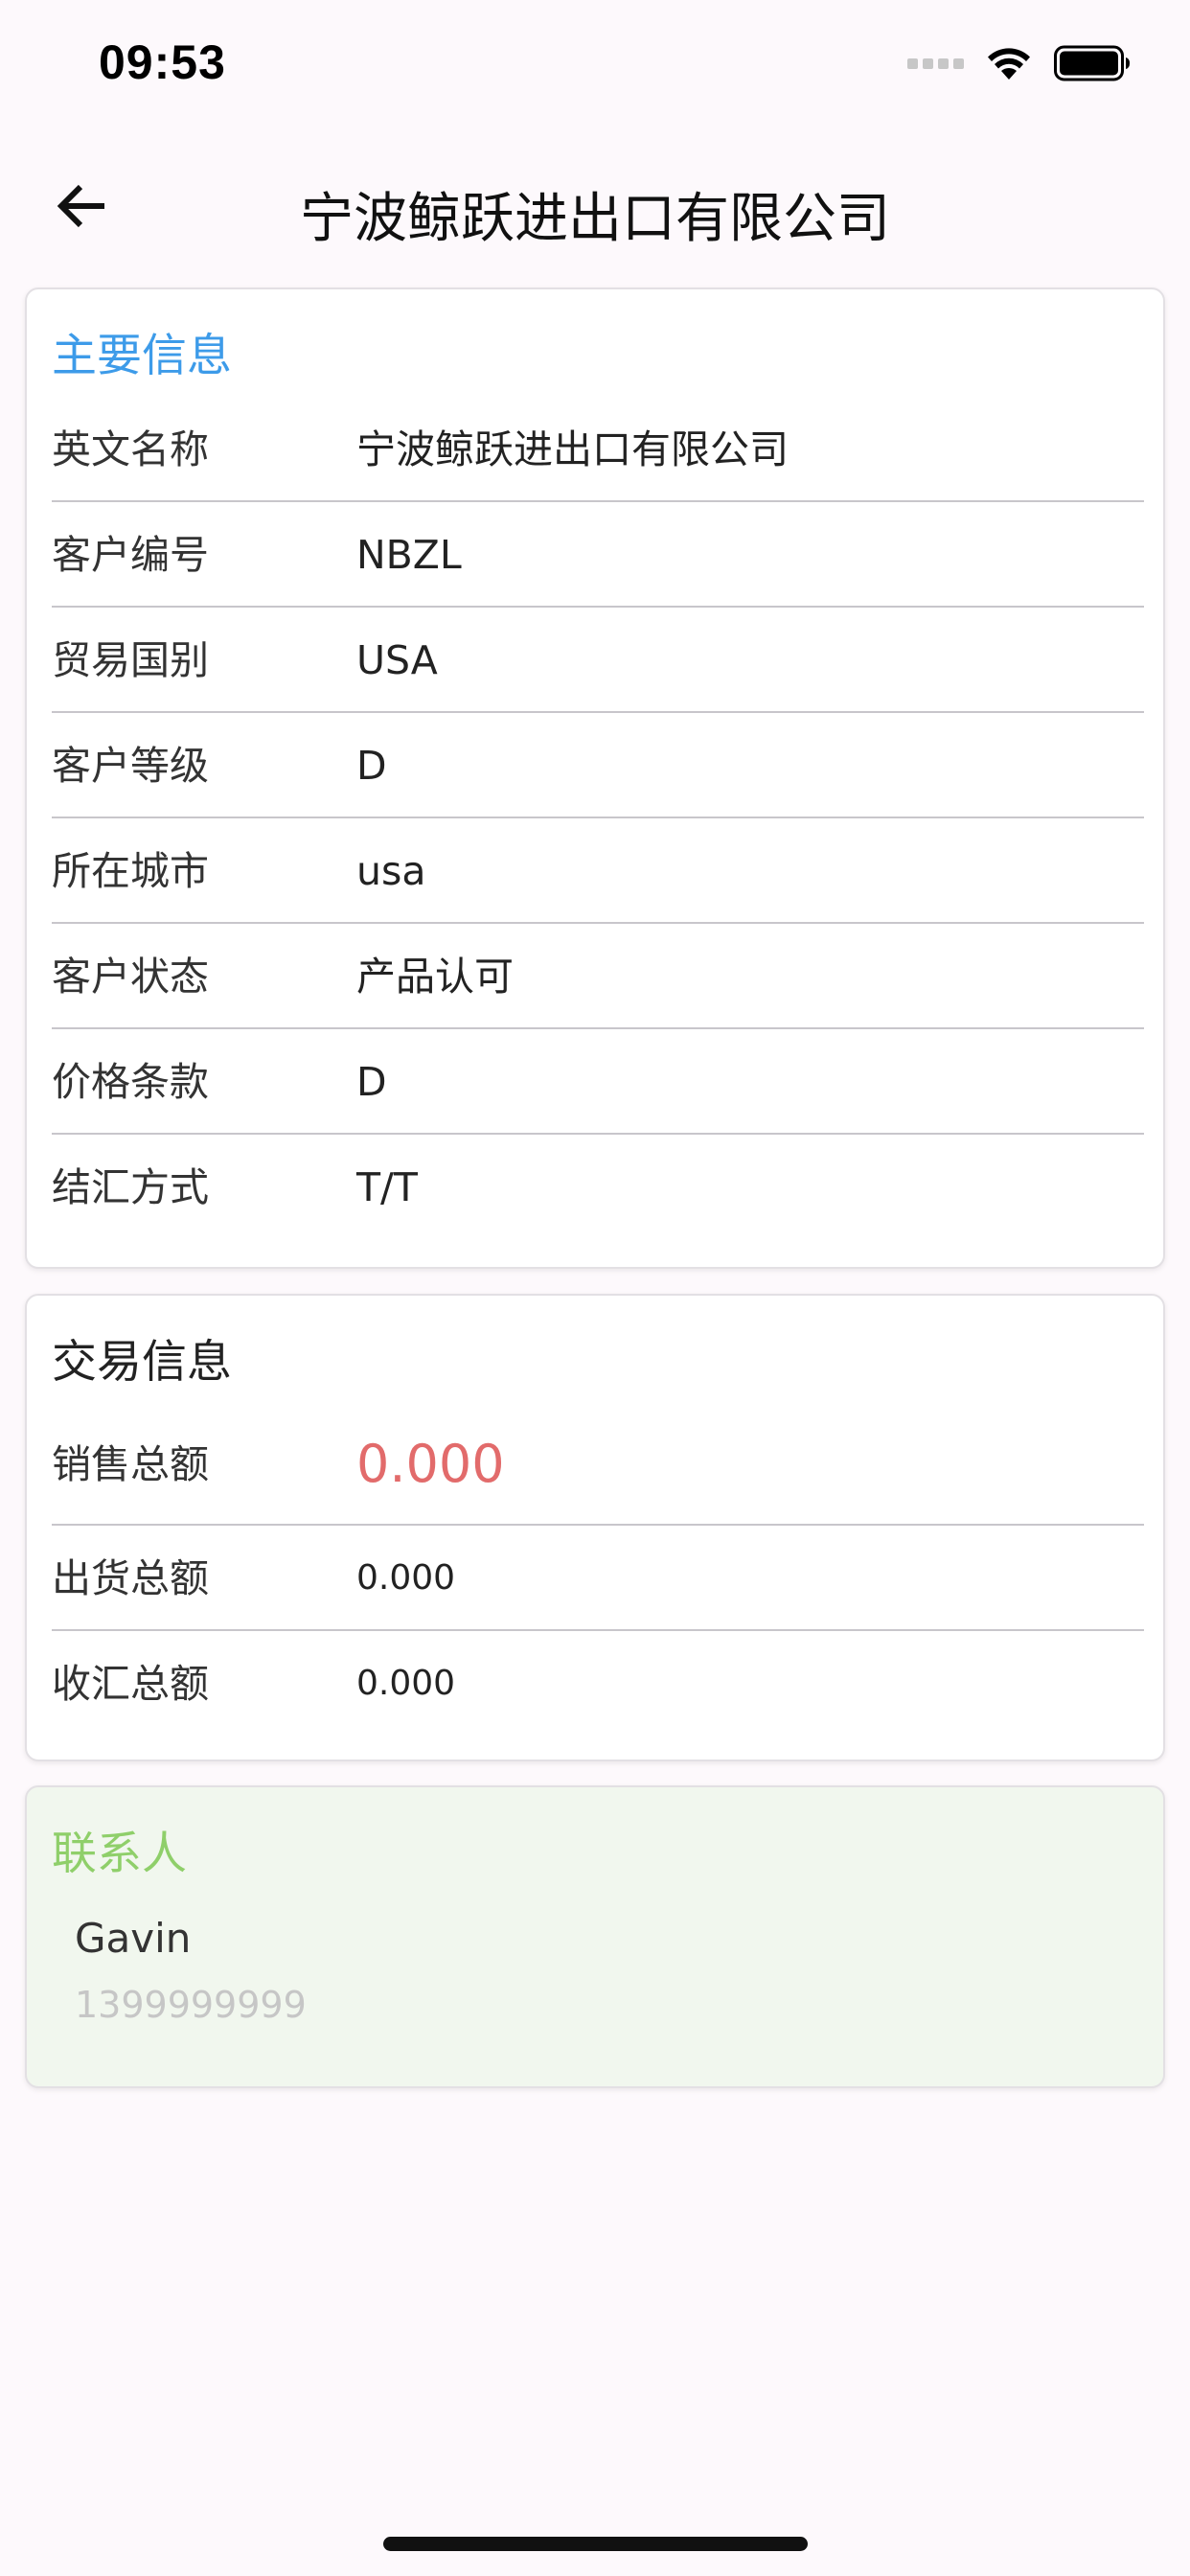 This screenshot has width=1190, height=2576. What do you see at coordinates (598, 765) in the screenshot?
I see `info-row-customer-level: 客户等级 D` at bounding box center [598, 765].